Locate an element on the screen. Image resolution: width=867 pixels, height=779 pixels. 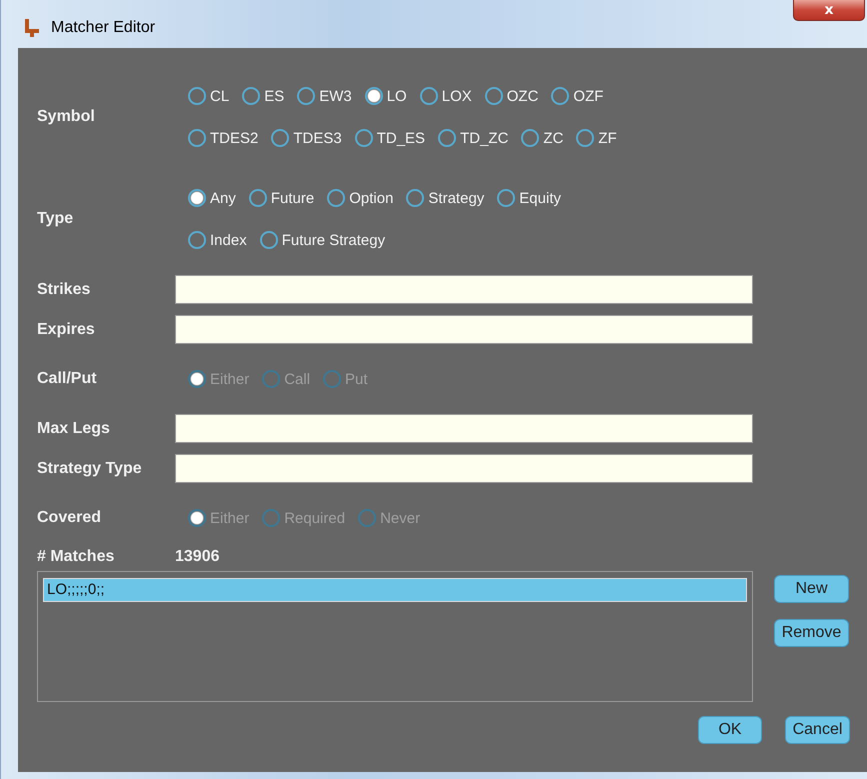
radio-option: OZC is located at coordinates (511, 96).